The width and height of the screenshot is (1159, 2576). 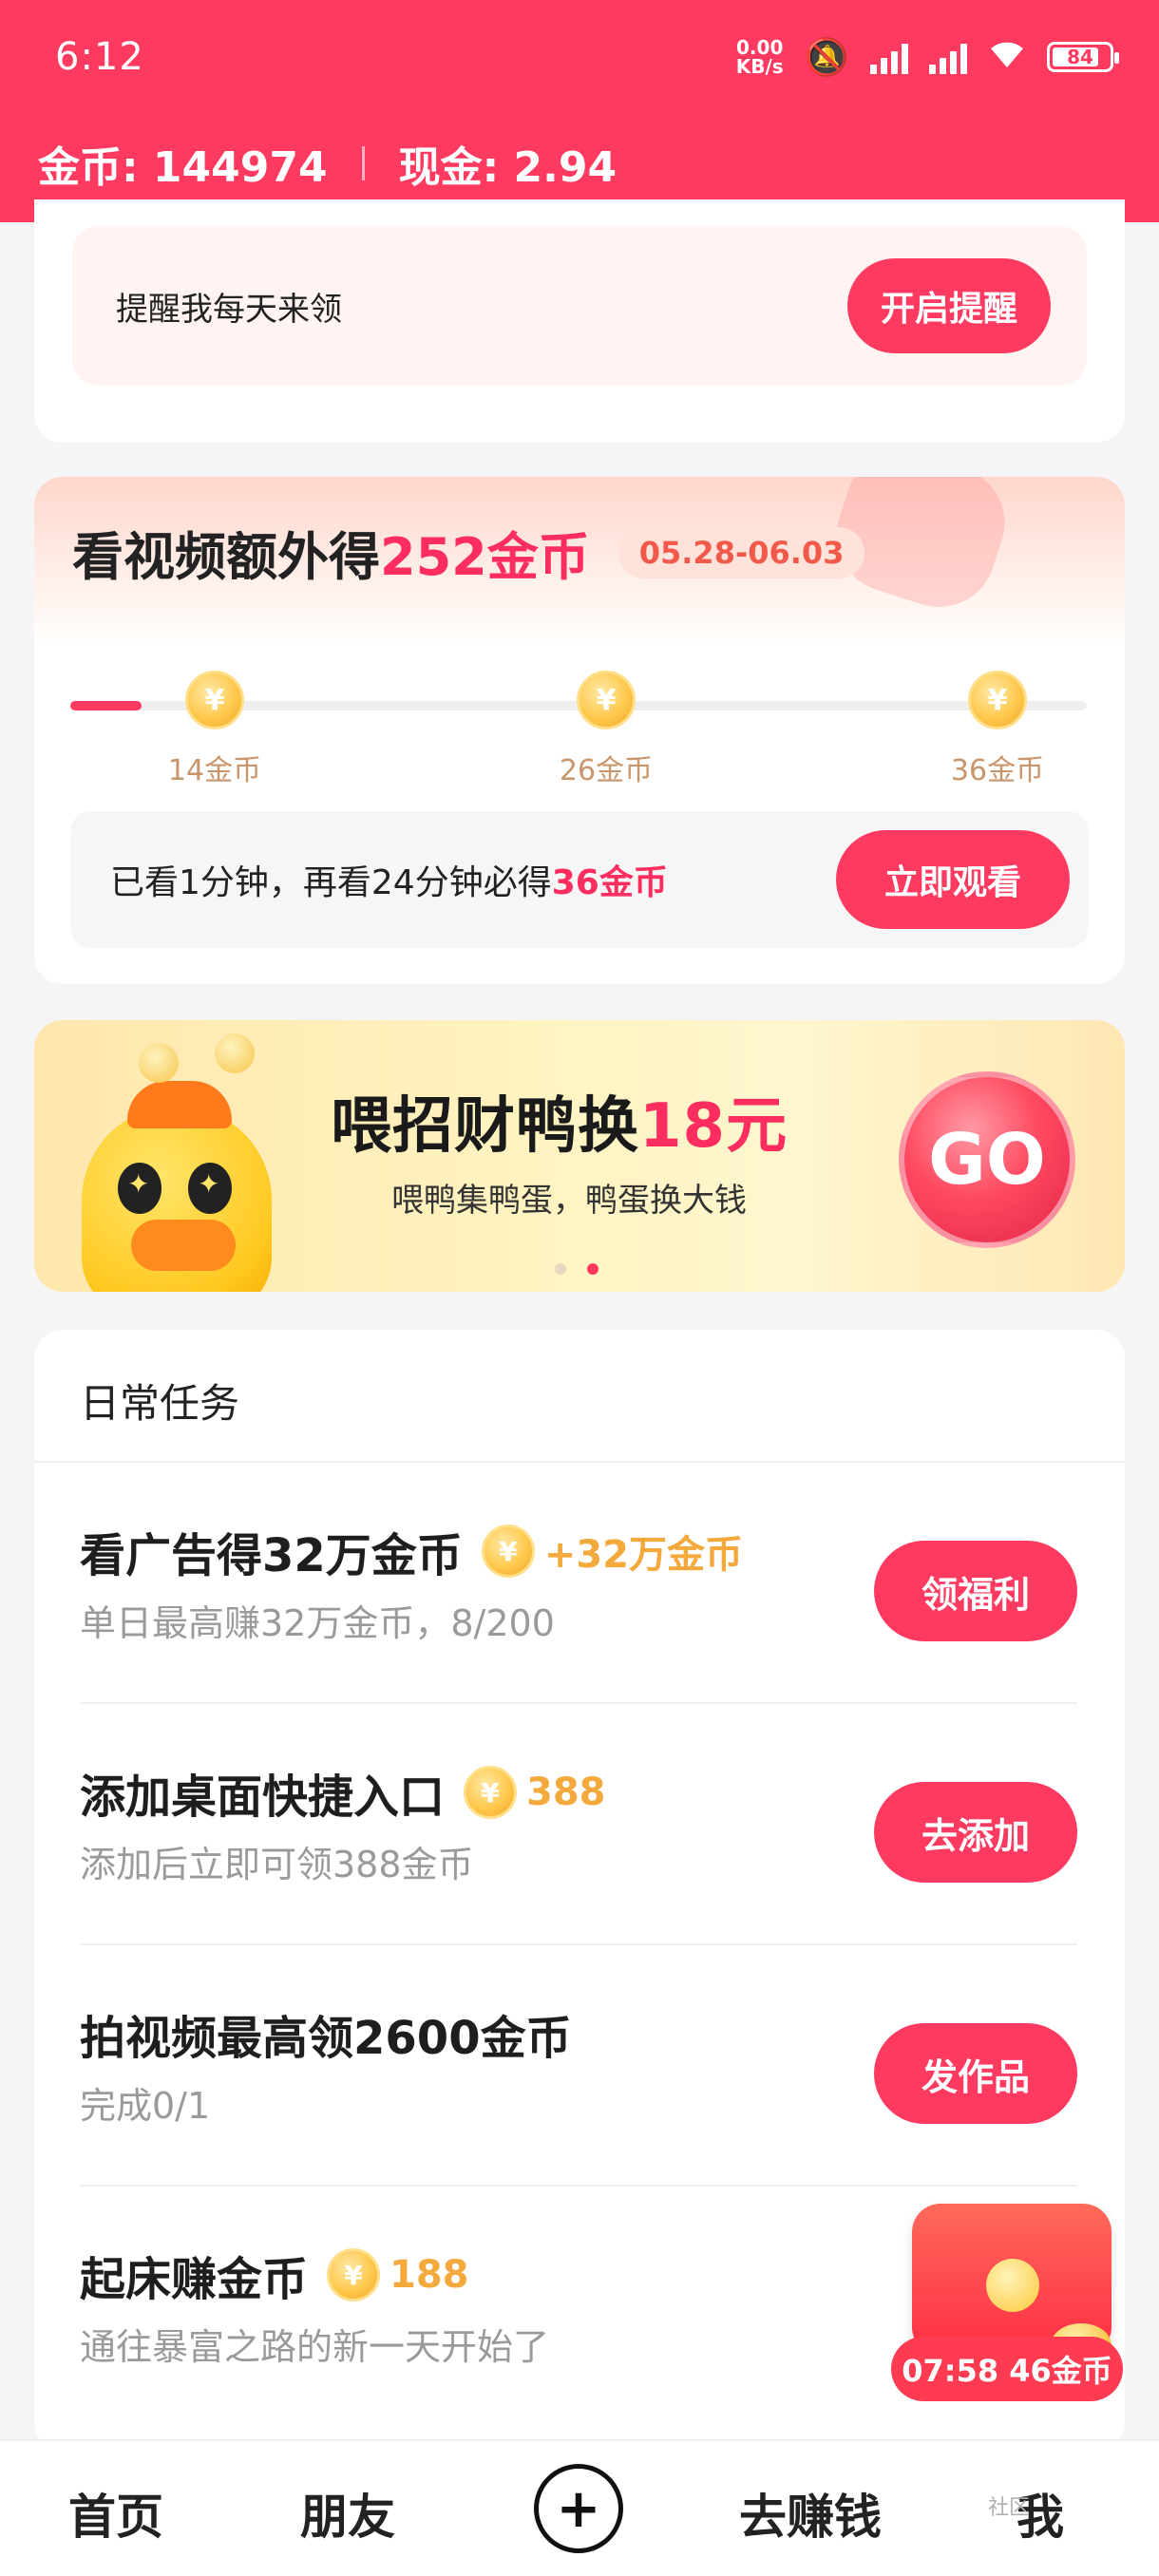 What do you see at coordinates (508, 163) in the screenshot?
I see `cash-balance: 现金: 2.94` at bounding box center [508, 163].